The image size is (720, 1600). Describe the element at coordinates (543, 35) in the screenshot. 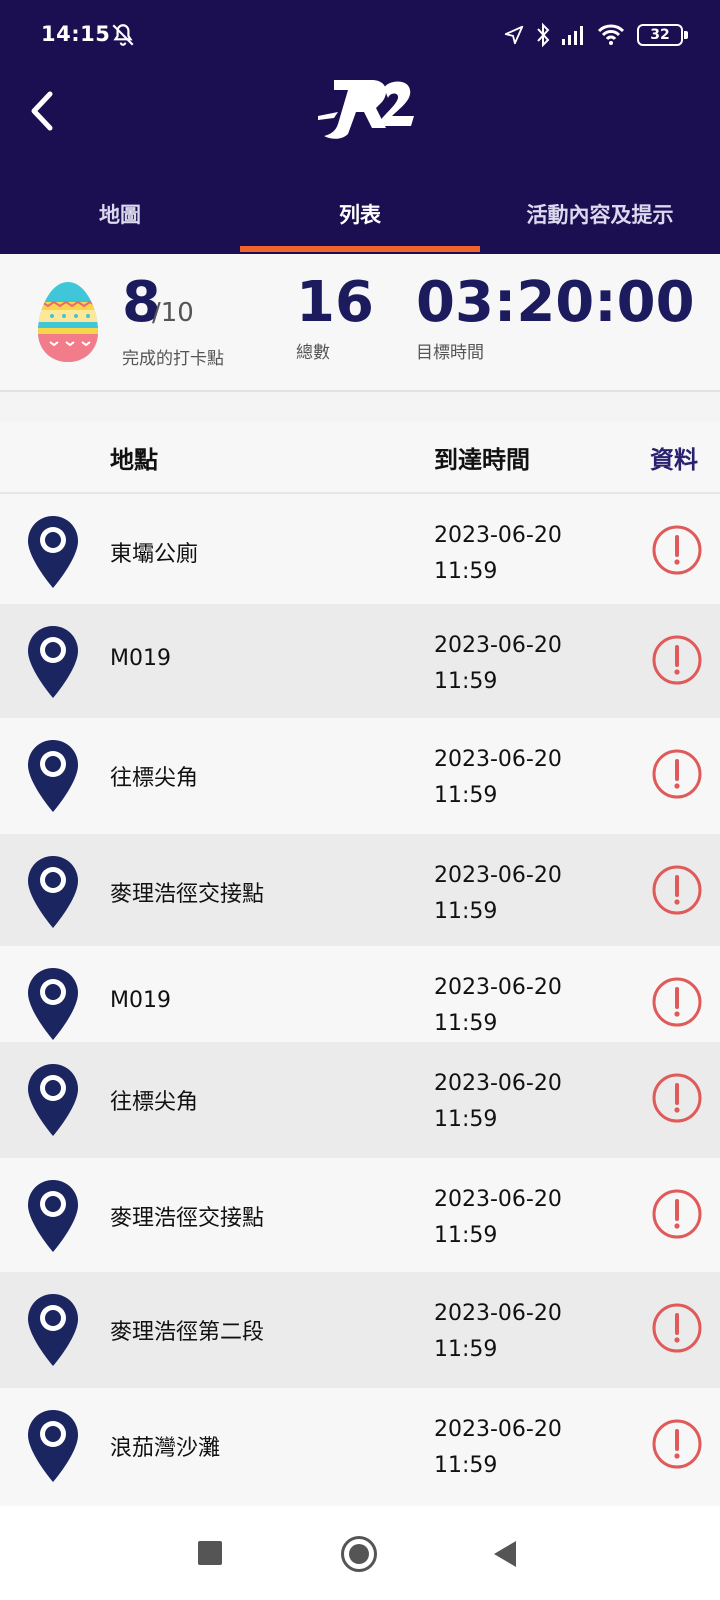

I see `bluetooth-icon` at that location.